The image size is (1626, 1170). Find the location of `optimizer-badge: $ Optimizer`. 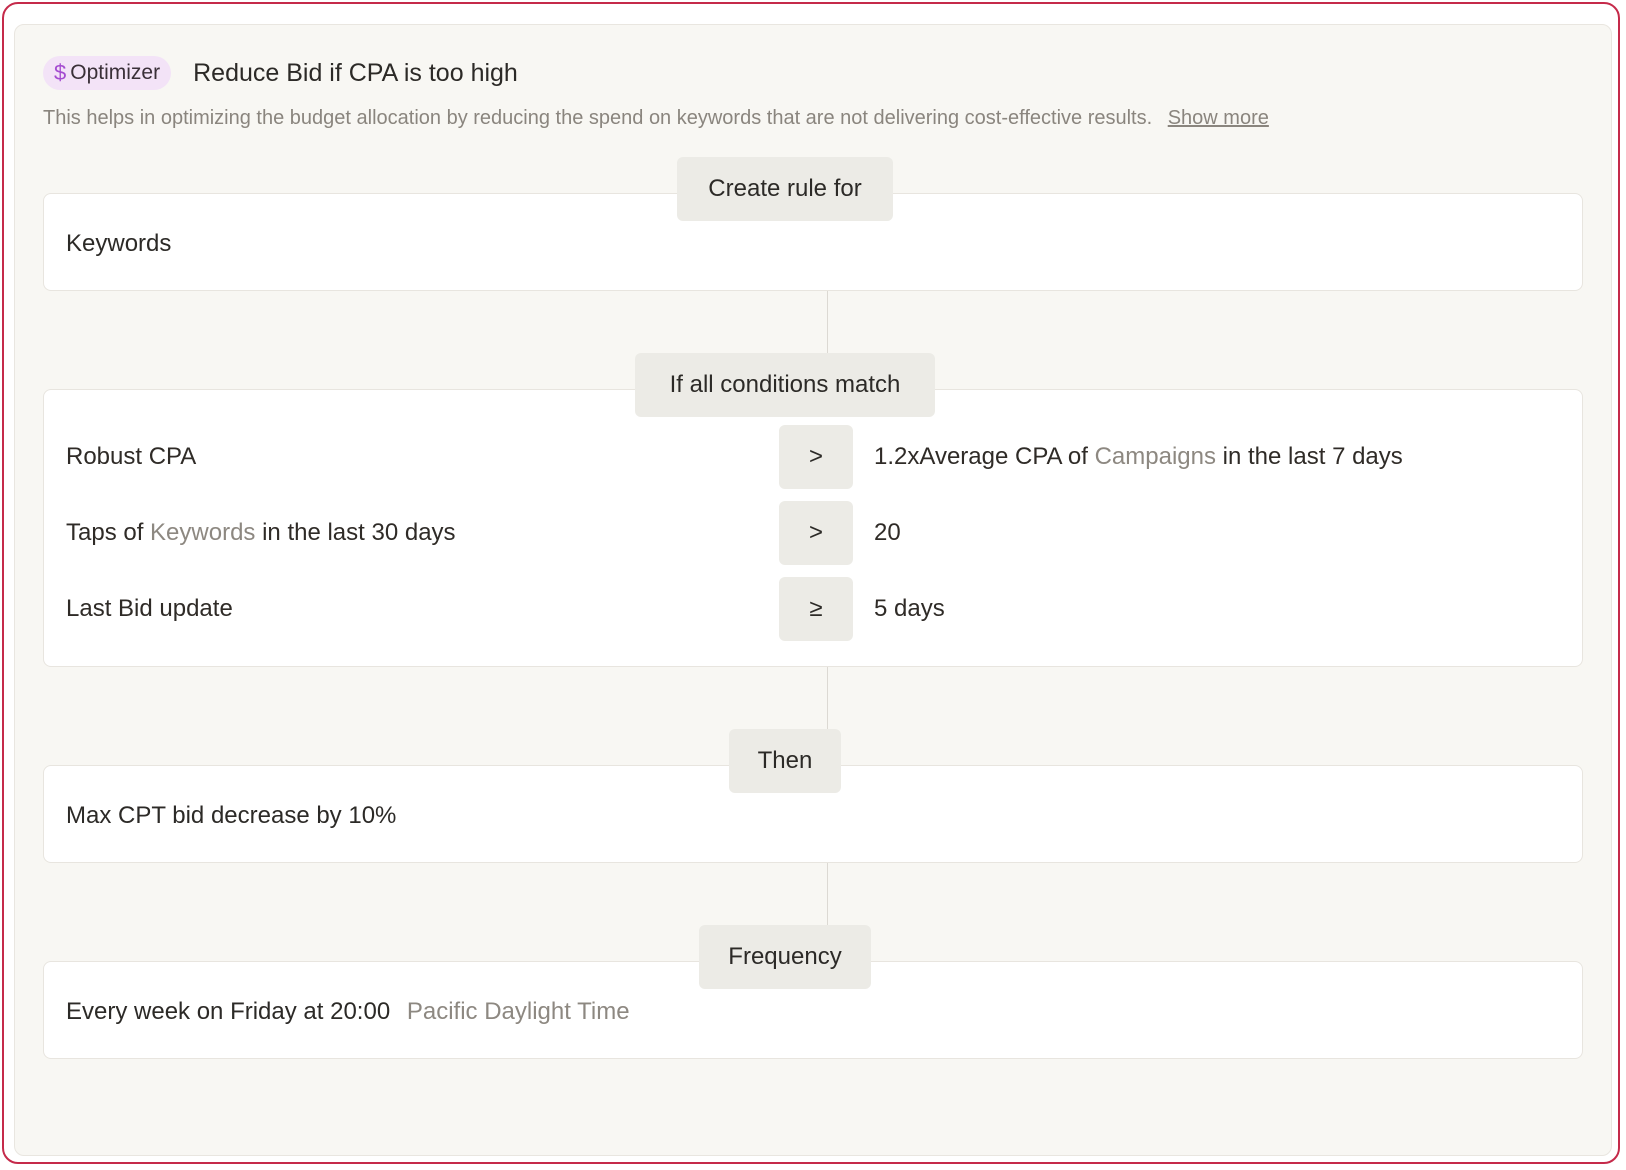

optimizer-badge: $ Optimizer is located at coordinates (107, 73).